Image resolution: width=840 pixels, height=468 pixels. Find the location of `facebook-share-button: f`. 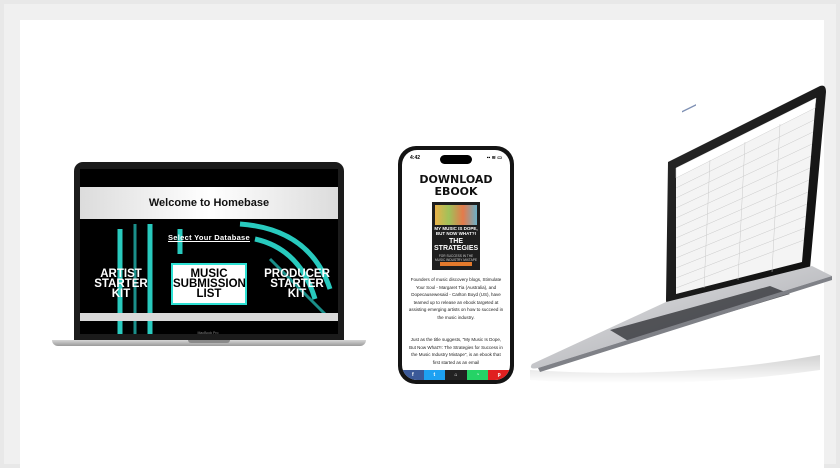

facebook-share-button: f is located at coordinates (413, 375).